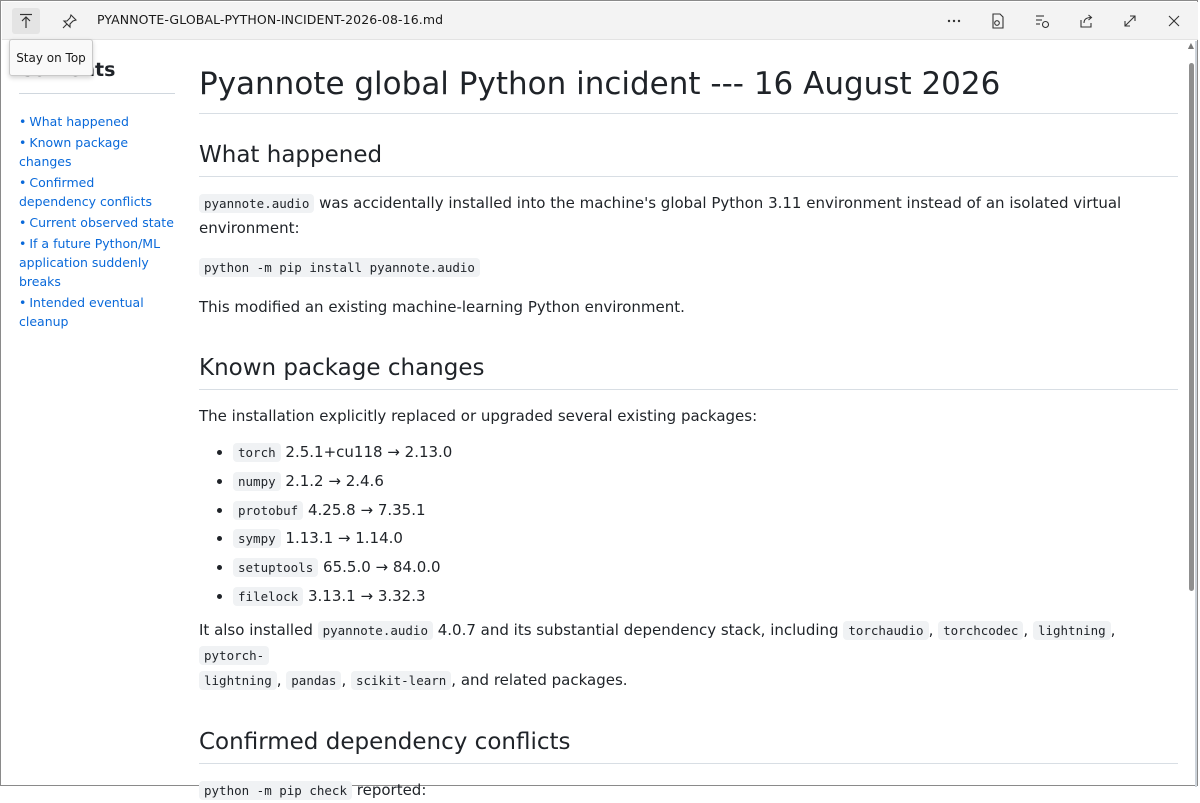  I want to click on paragraph-pip-check: python -m pip check reported:, so click(688, 790).